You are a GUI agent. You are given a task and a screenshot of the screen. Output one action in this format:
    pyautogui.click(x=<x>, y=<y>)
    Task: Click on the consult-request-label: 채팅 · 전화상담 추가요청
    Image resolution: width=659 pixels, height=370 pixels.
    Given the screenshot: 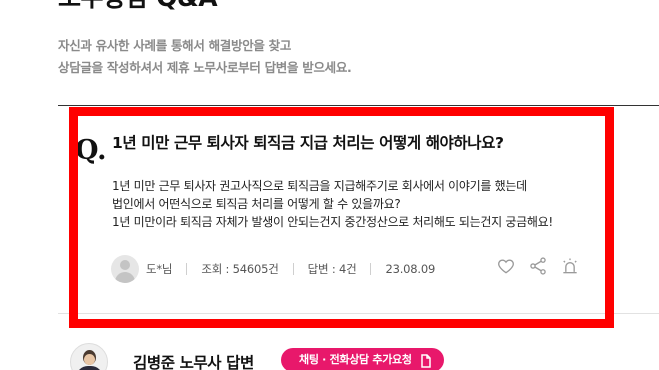 What is the action you would take?
    pyautogui.click(x=355, y=359)
    